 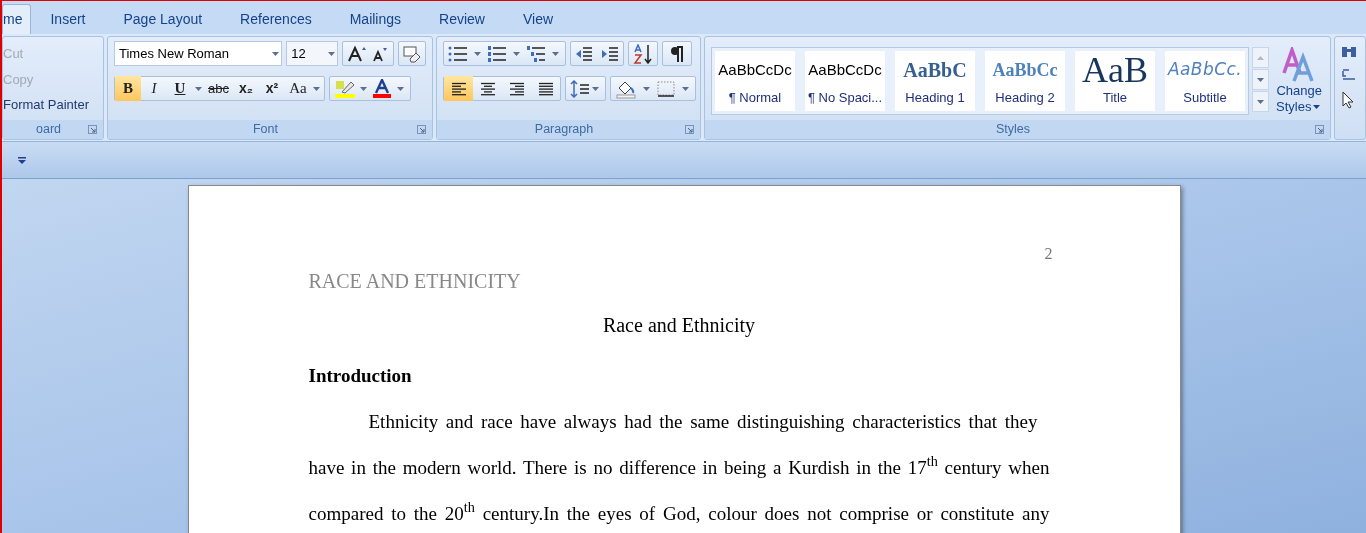 I want to click on more-button, so click(x=1260, y=101).